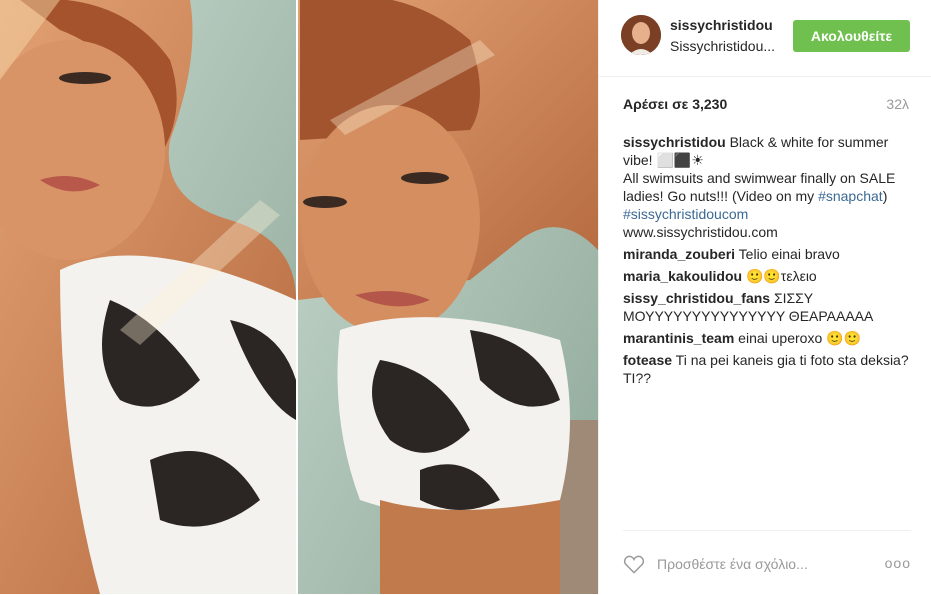  Describe the element at coordinates (789, 254) in the screenshot. I see `comment-text: Telio einai bravo` at that location.